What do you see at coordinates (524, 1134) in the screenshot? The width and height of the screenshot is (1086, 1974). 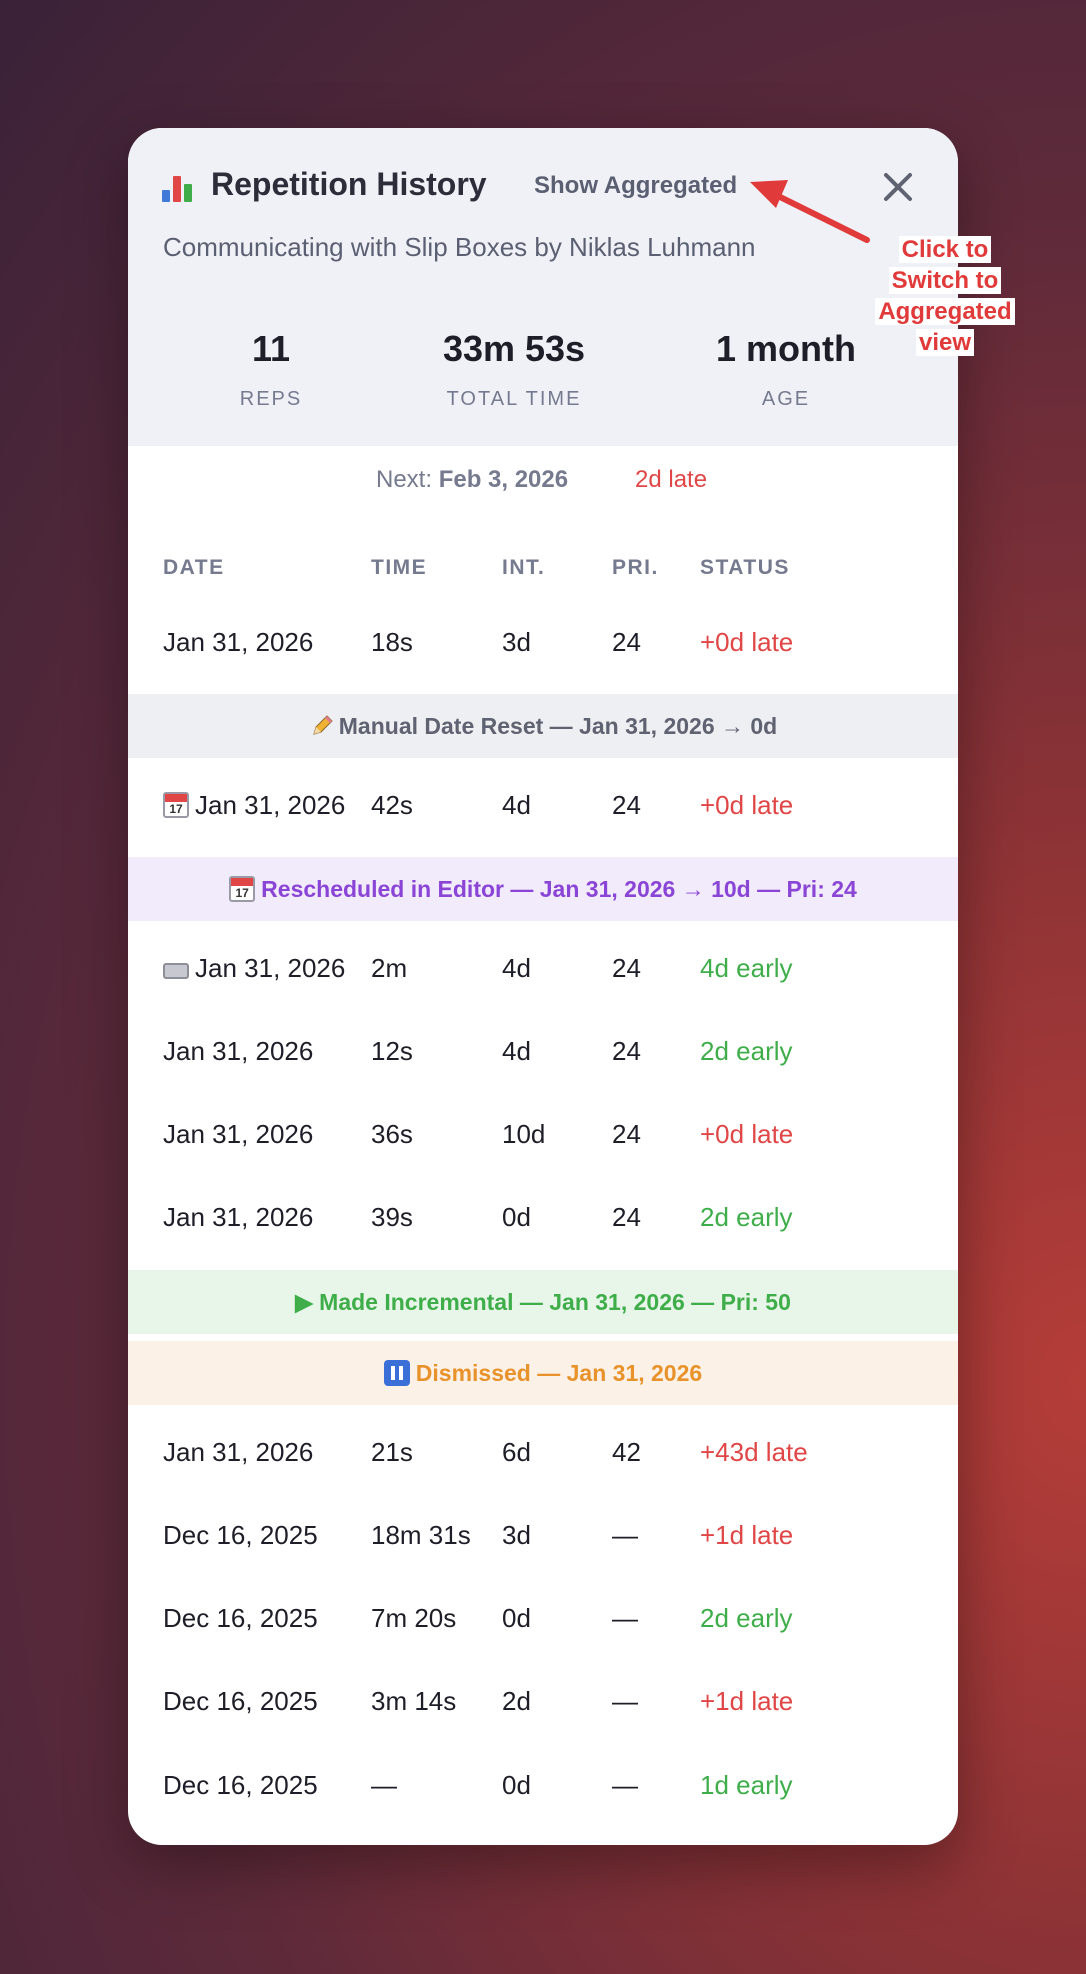 I see `row-interval: 10d` at bounding box center [524, 1134].